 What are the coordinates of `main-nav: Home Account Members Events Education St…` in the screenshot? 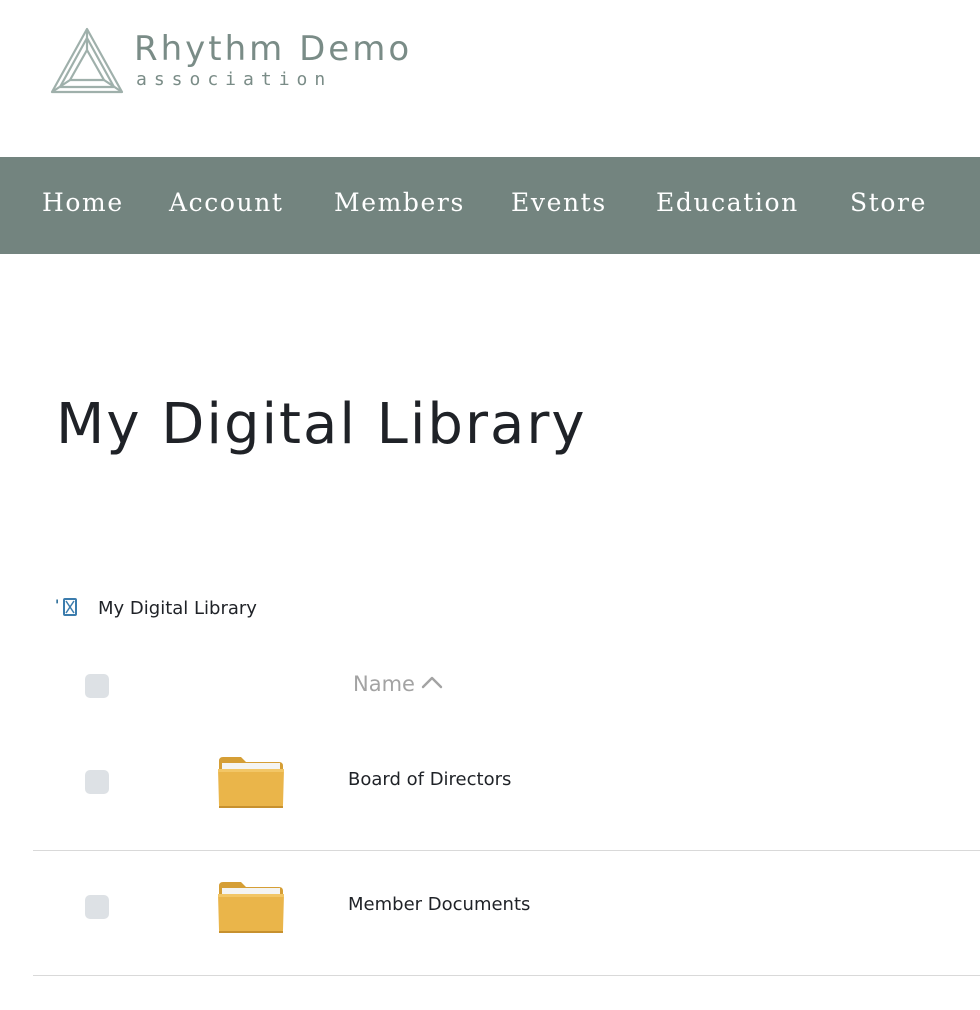 It's located at (490, 205).